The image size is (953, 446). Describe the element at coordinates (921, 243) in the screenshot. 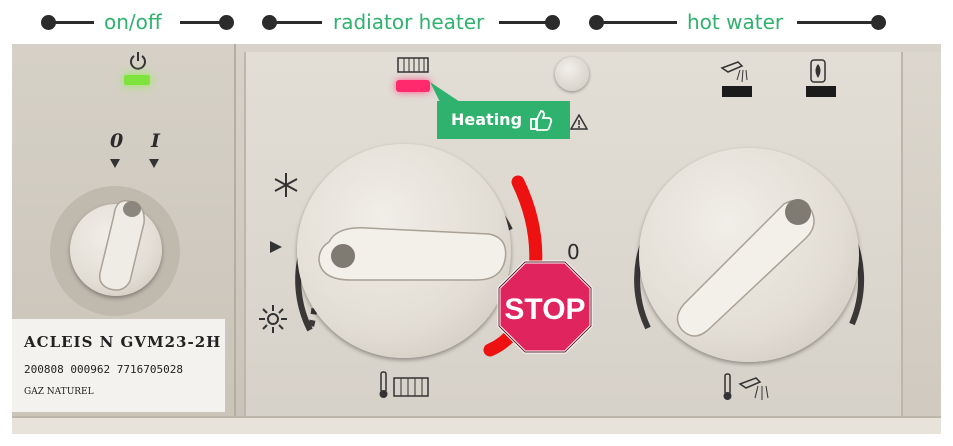

I see `side-strip` at that location.